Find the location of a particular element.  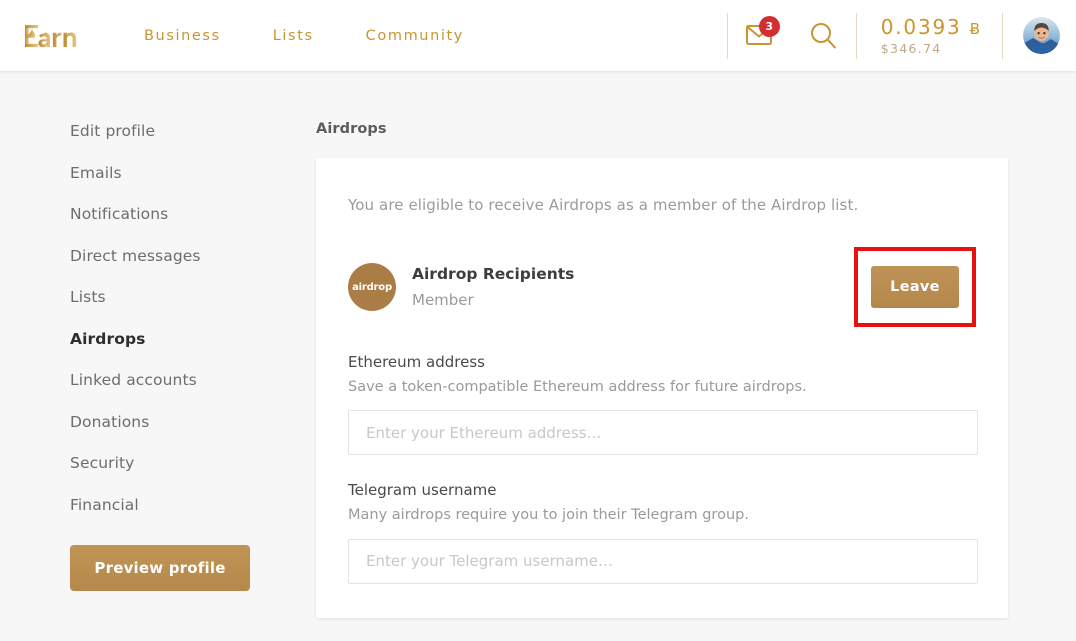

search-icon is located at coordinates (823, 35).